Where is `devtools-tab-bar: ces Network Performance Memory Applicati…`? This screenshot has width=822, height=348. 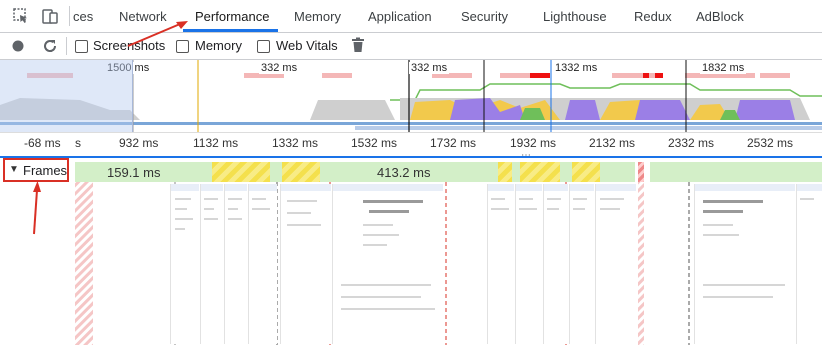
devtools-tab-bar: ces Network Performance Memory Applicati… is located at coordinates (411, 16).